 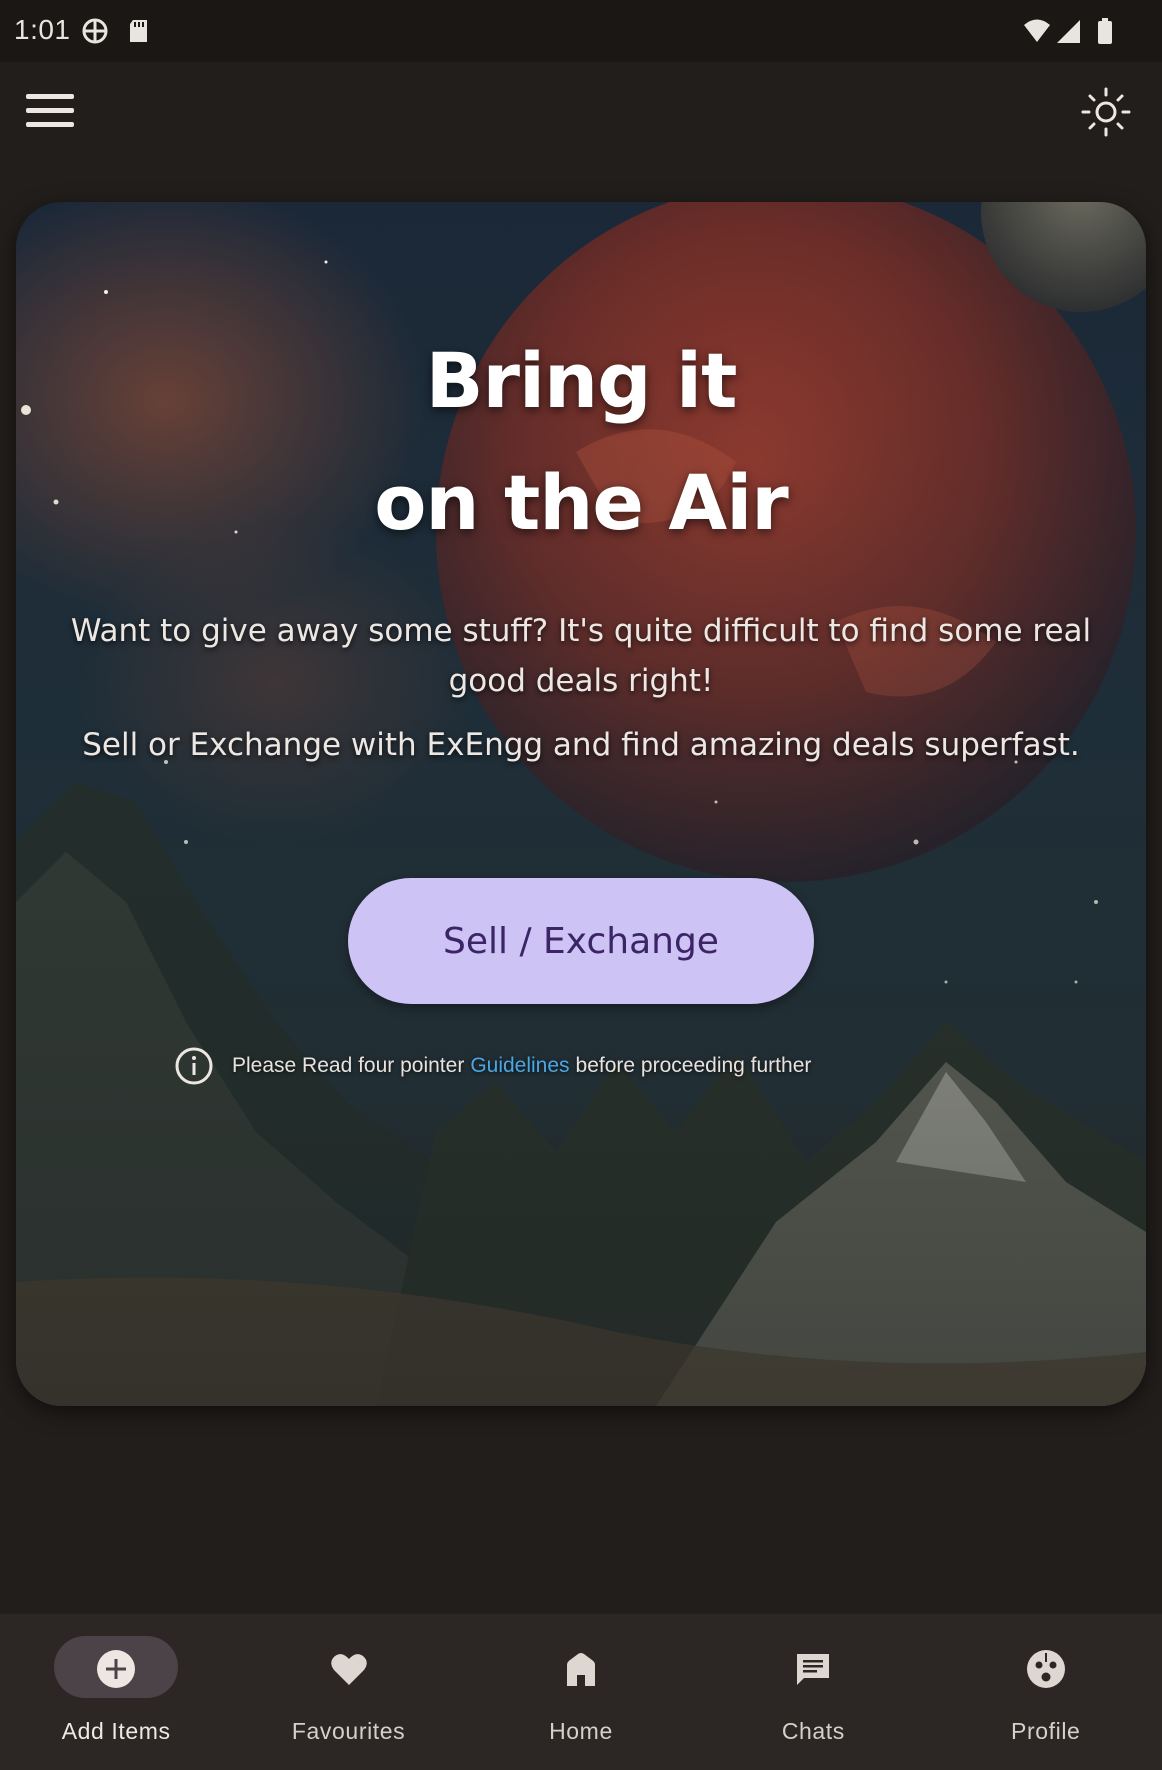 I want to click on signal-icon, so click(x=1068, y=31).